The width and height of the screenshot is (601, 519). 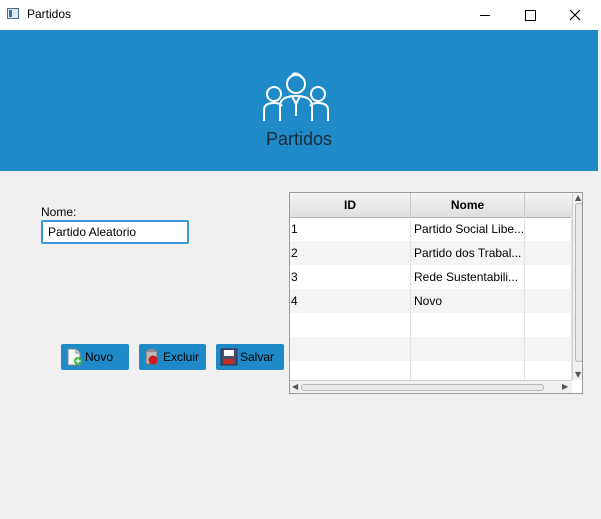 What do you see at coordinates (295, 387) in the screenshot?
I see `scroll-left-icon: ◀` at bounding box center [295, 387].